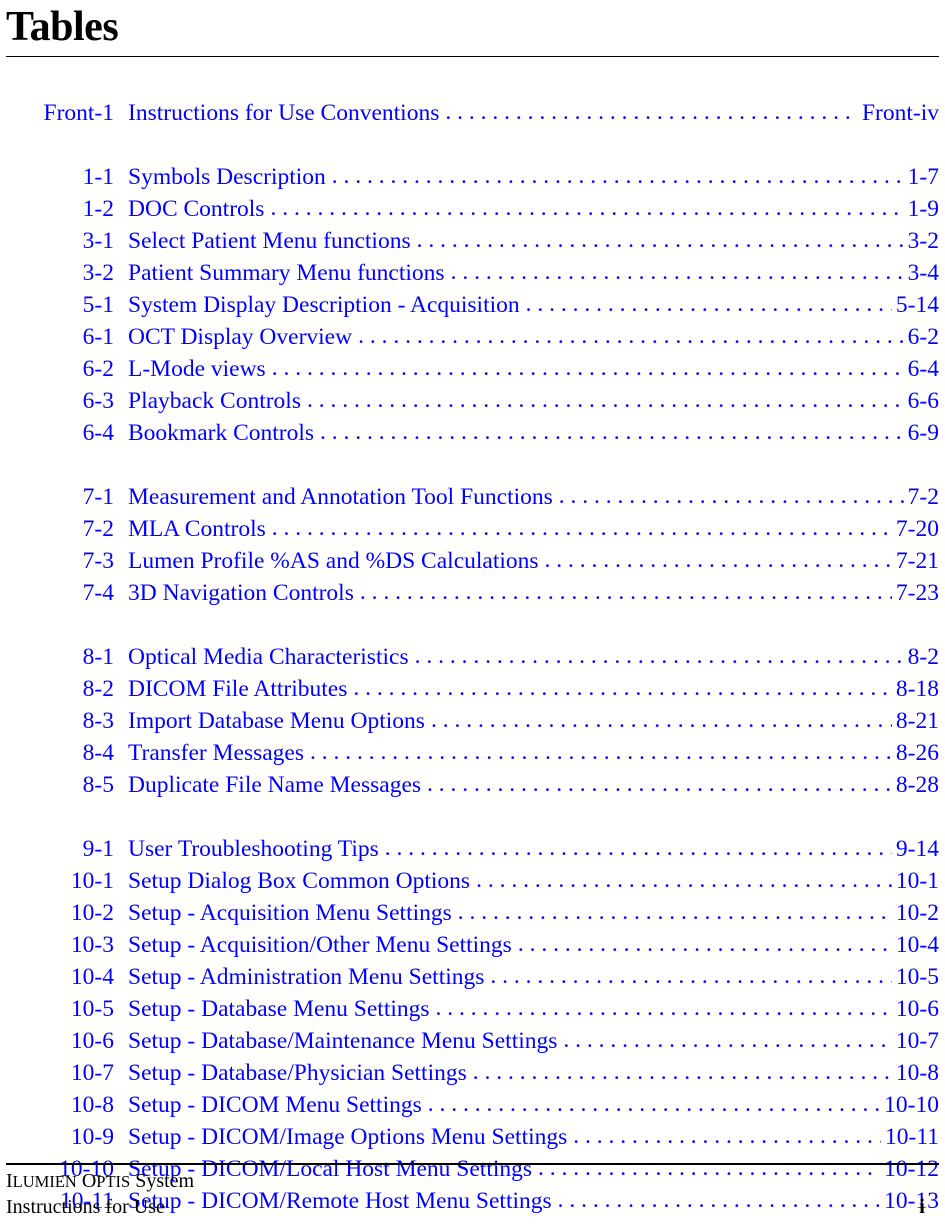 The height and width of the screenshot is (1226, 945). I want to click on toc-entry-label: Setup - Acquisition Menu Settings, so click(290, 913).